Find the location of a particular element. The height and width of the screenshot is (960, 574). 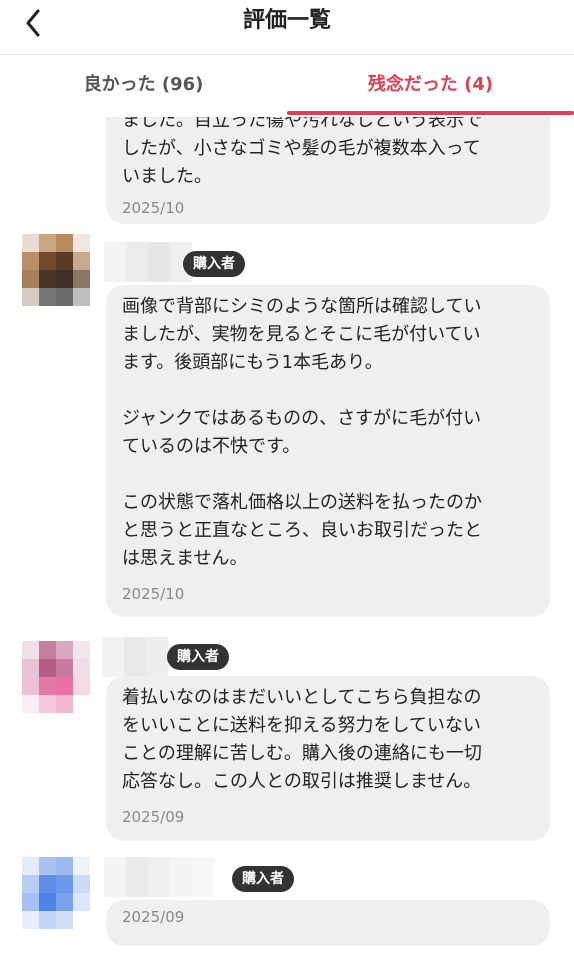

active-tab-indicator is located at coordinates (430, 113).